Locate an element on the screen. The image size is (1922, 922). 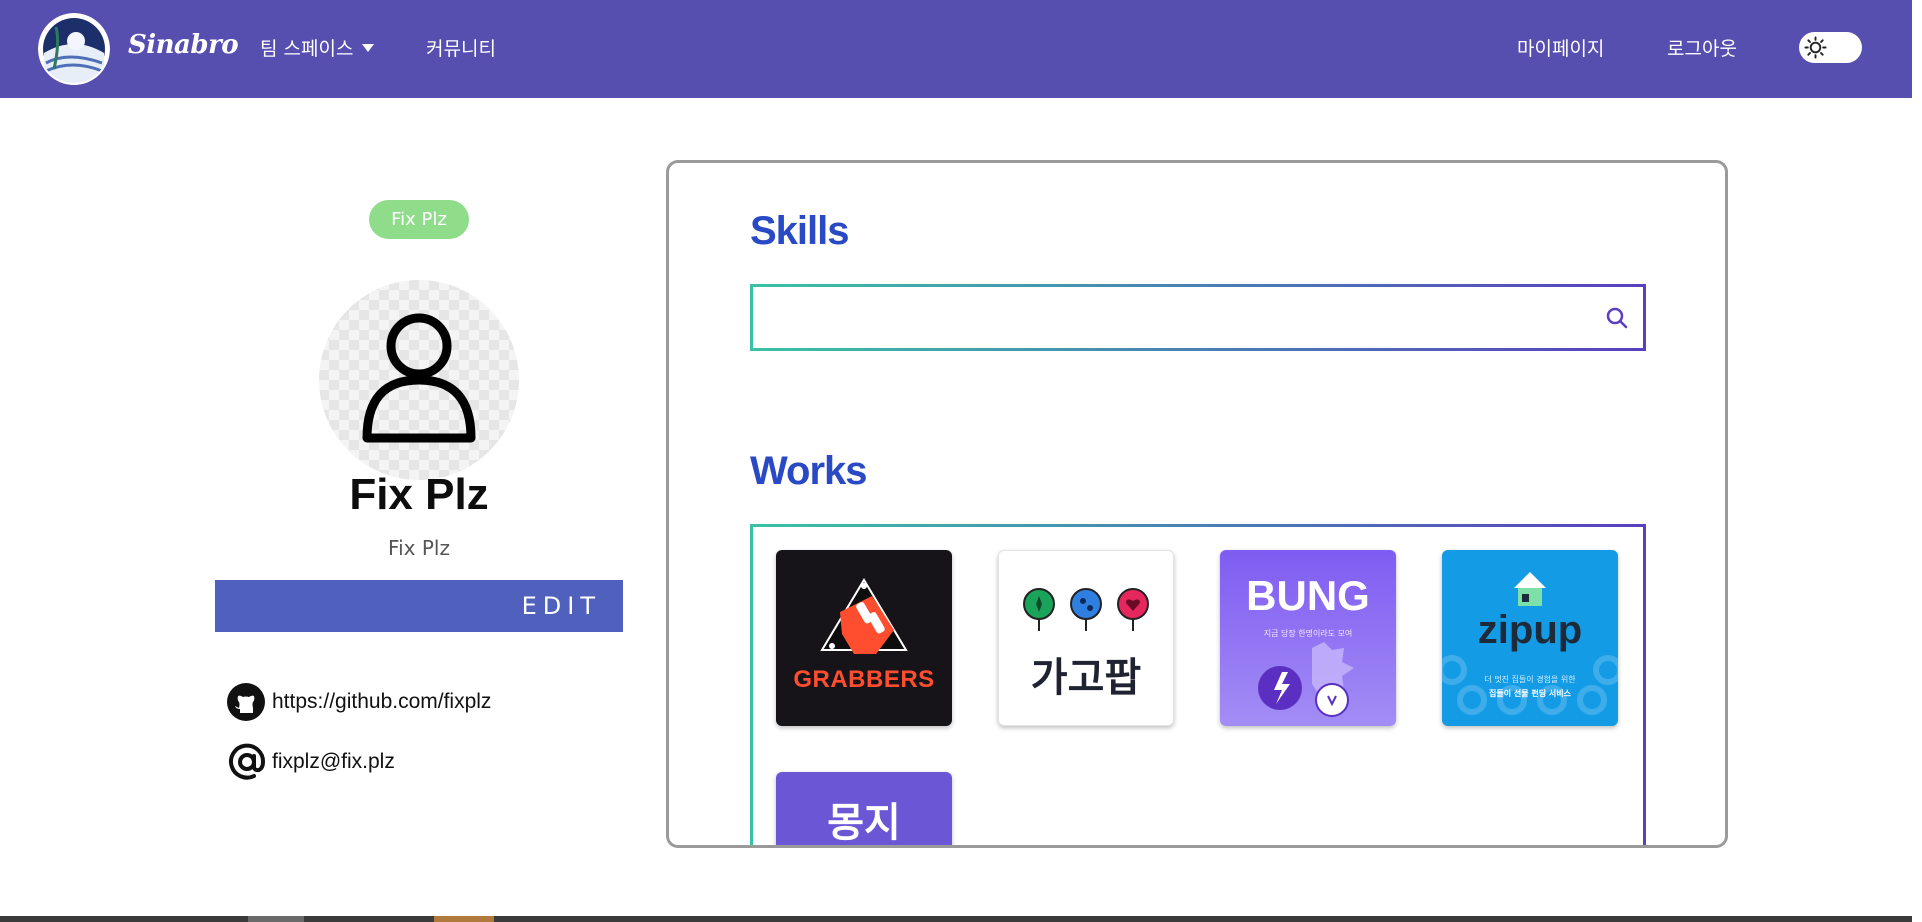
theme-toggle is located at coordinates (1830, 47).